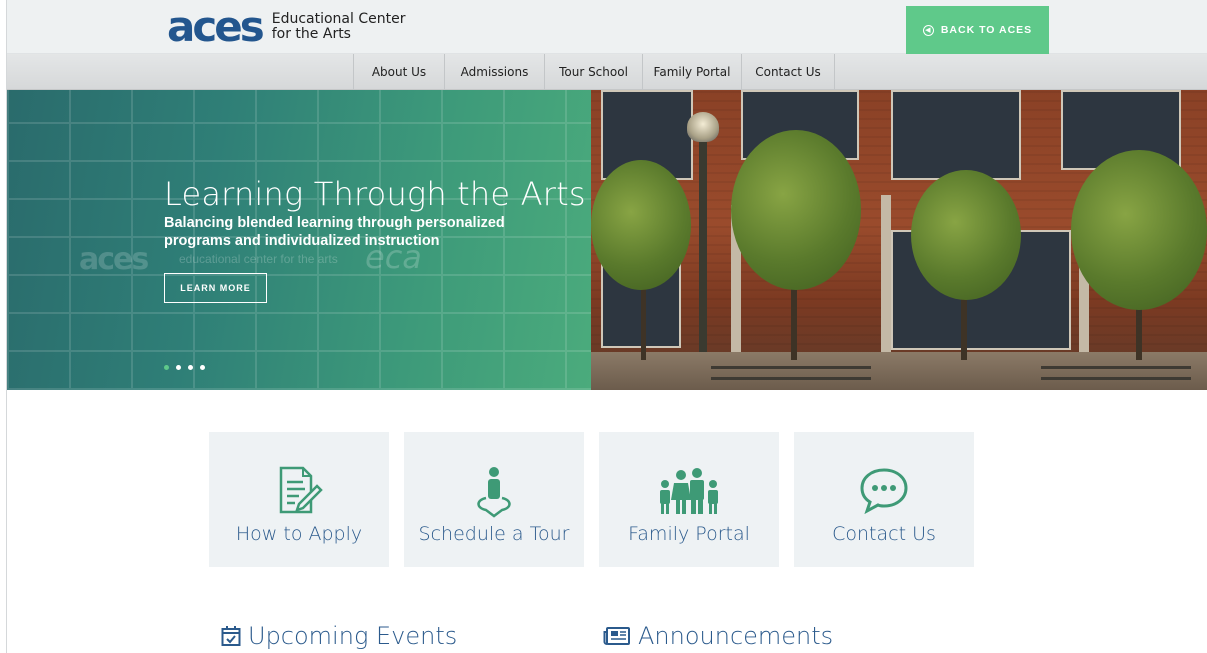 The width and height of the screenshot is (1207, 653). What do you see at coordinates (299, 534) in the screenshot?
I see `quick-link-label: How to Apply` at bounding box center [299, 534].